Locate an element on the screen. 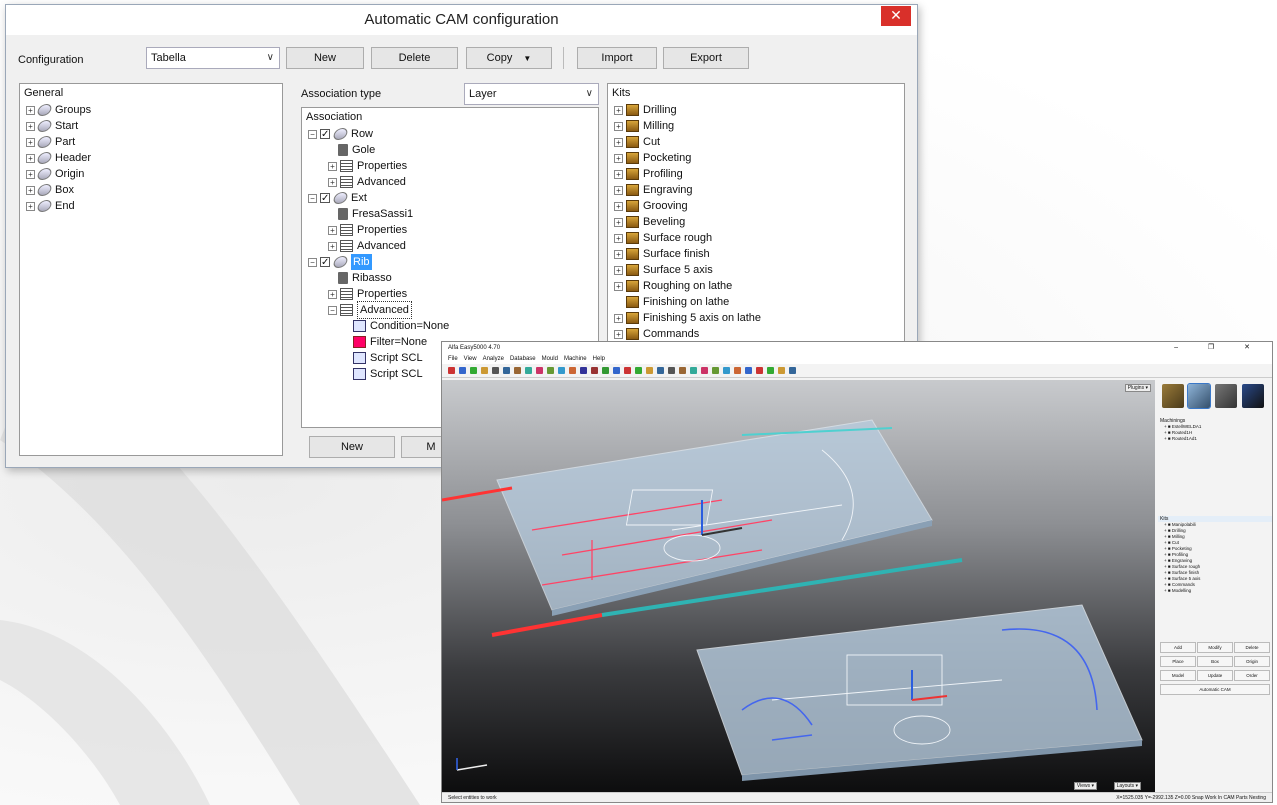 Image resolution: width=1277 pixels, height=805 pixels. general-item: + End is located at coordinates (154, 206).